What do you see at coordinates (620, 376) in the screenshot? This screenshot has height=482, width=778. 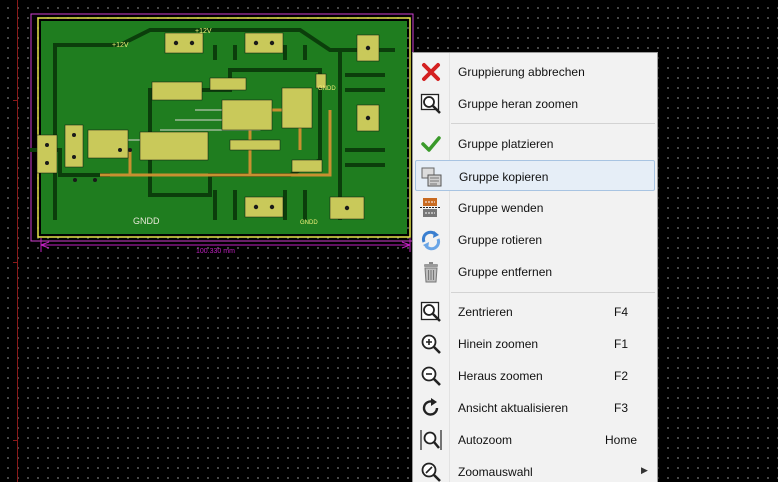 I see `menu-item-shortcut: F2` at bounding box center [620, 376].